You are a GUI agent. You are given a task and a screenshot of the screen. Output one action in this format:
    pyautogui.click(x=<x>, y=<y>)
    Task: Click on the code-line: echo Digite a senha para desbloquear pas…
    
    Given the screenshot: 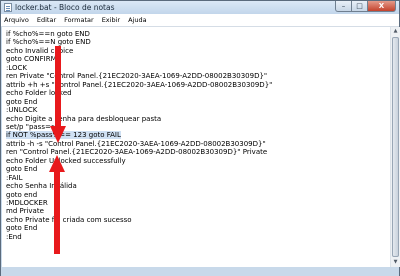 What is the action you would take?
    pyautogui.click(x=84, y=118)
    